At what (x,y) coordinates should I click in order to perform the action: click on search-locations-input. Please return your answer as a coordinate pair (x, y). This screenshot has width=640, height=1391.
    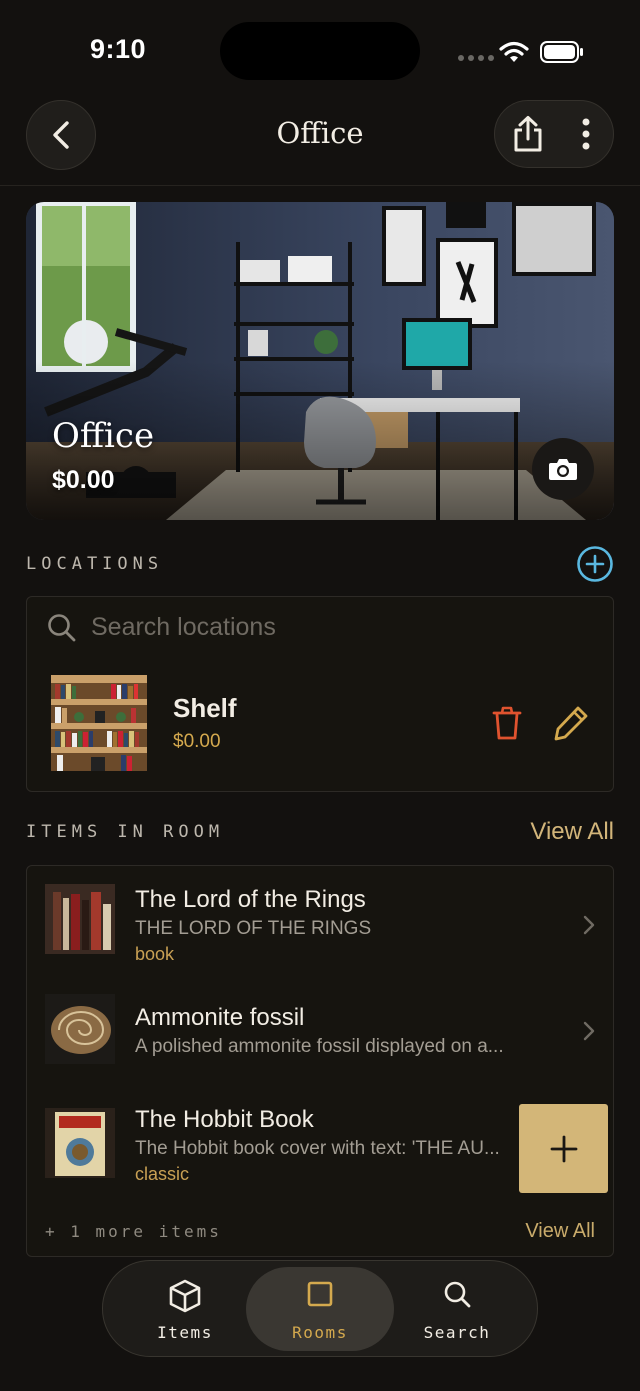
    Looking at the image, I should click on (341, 627).